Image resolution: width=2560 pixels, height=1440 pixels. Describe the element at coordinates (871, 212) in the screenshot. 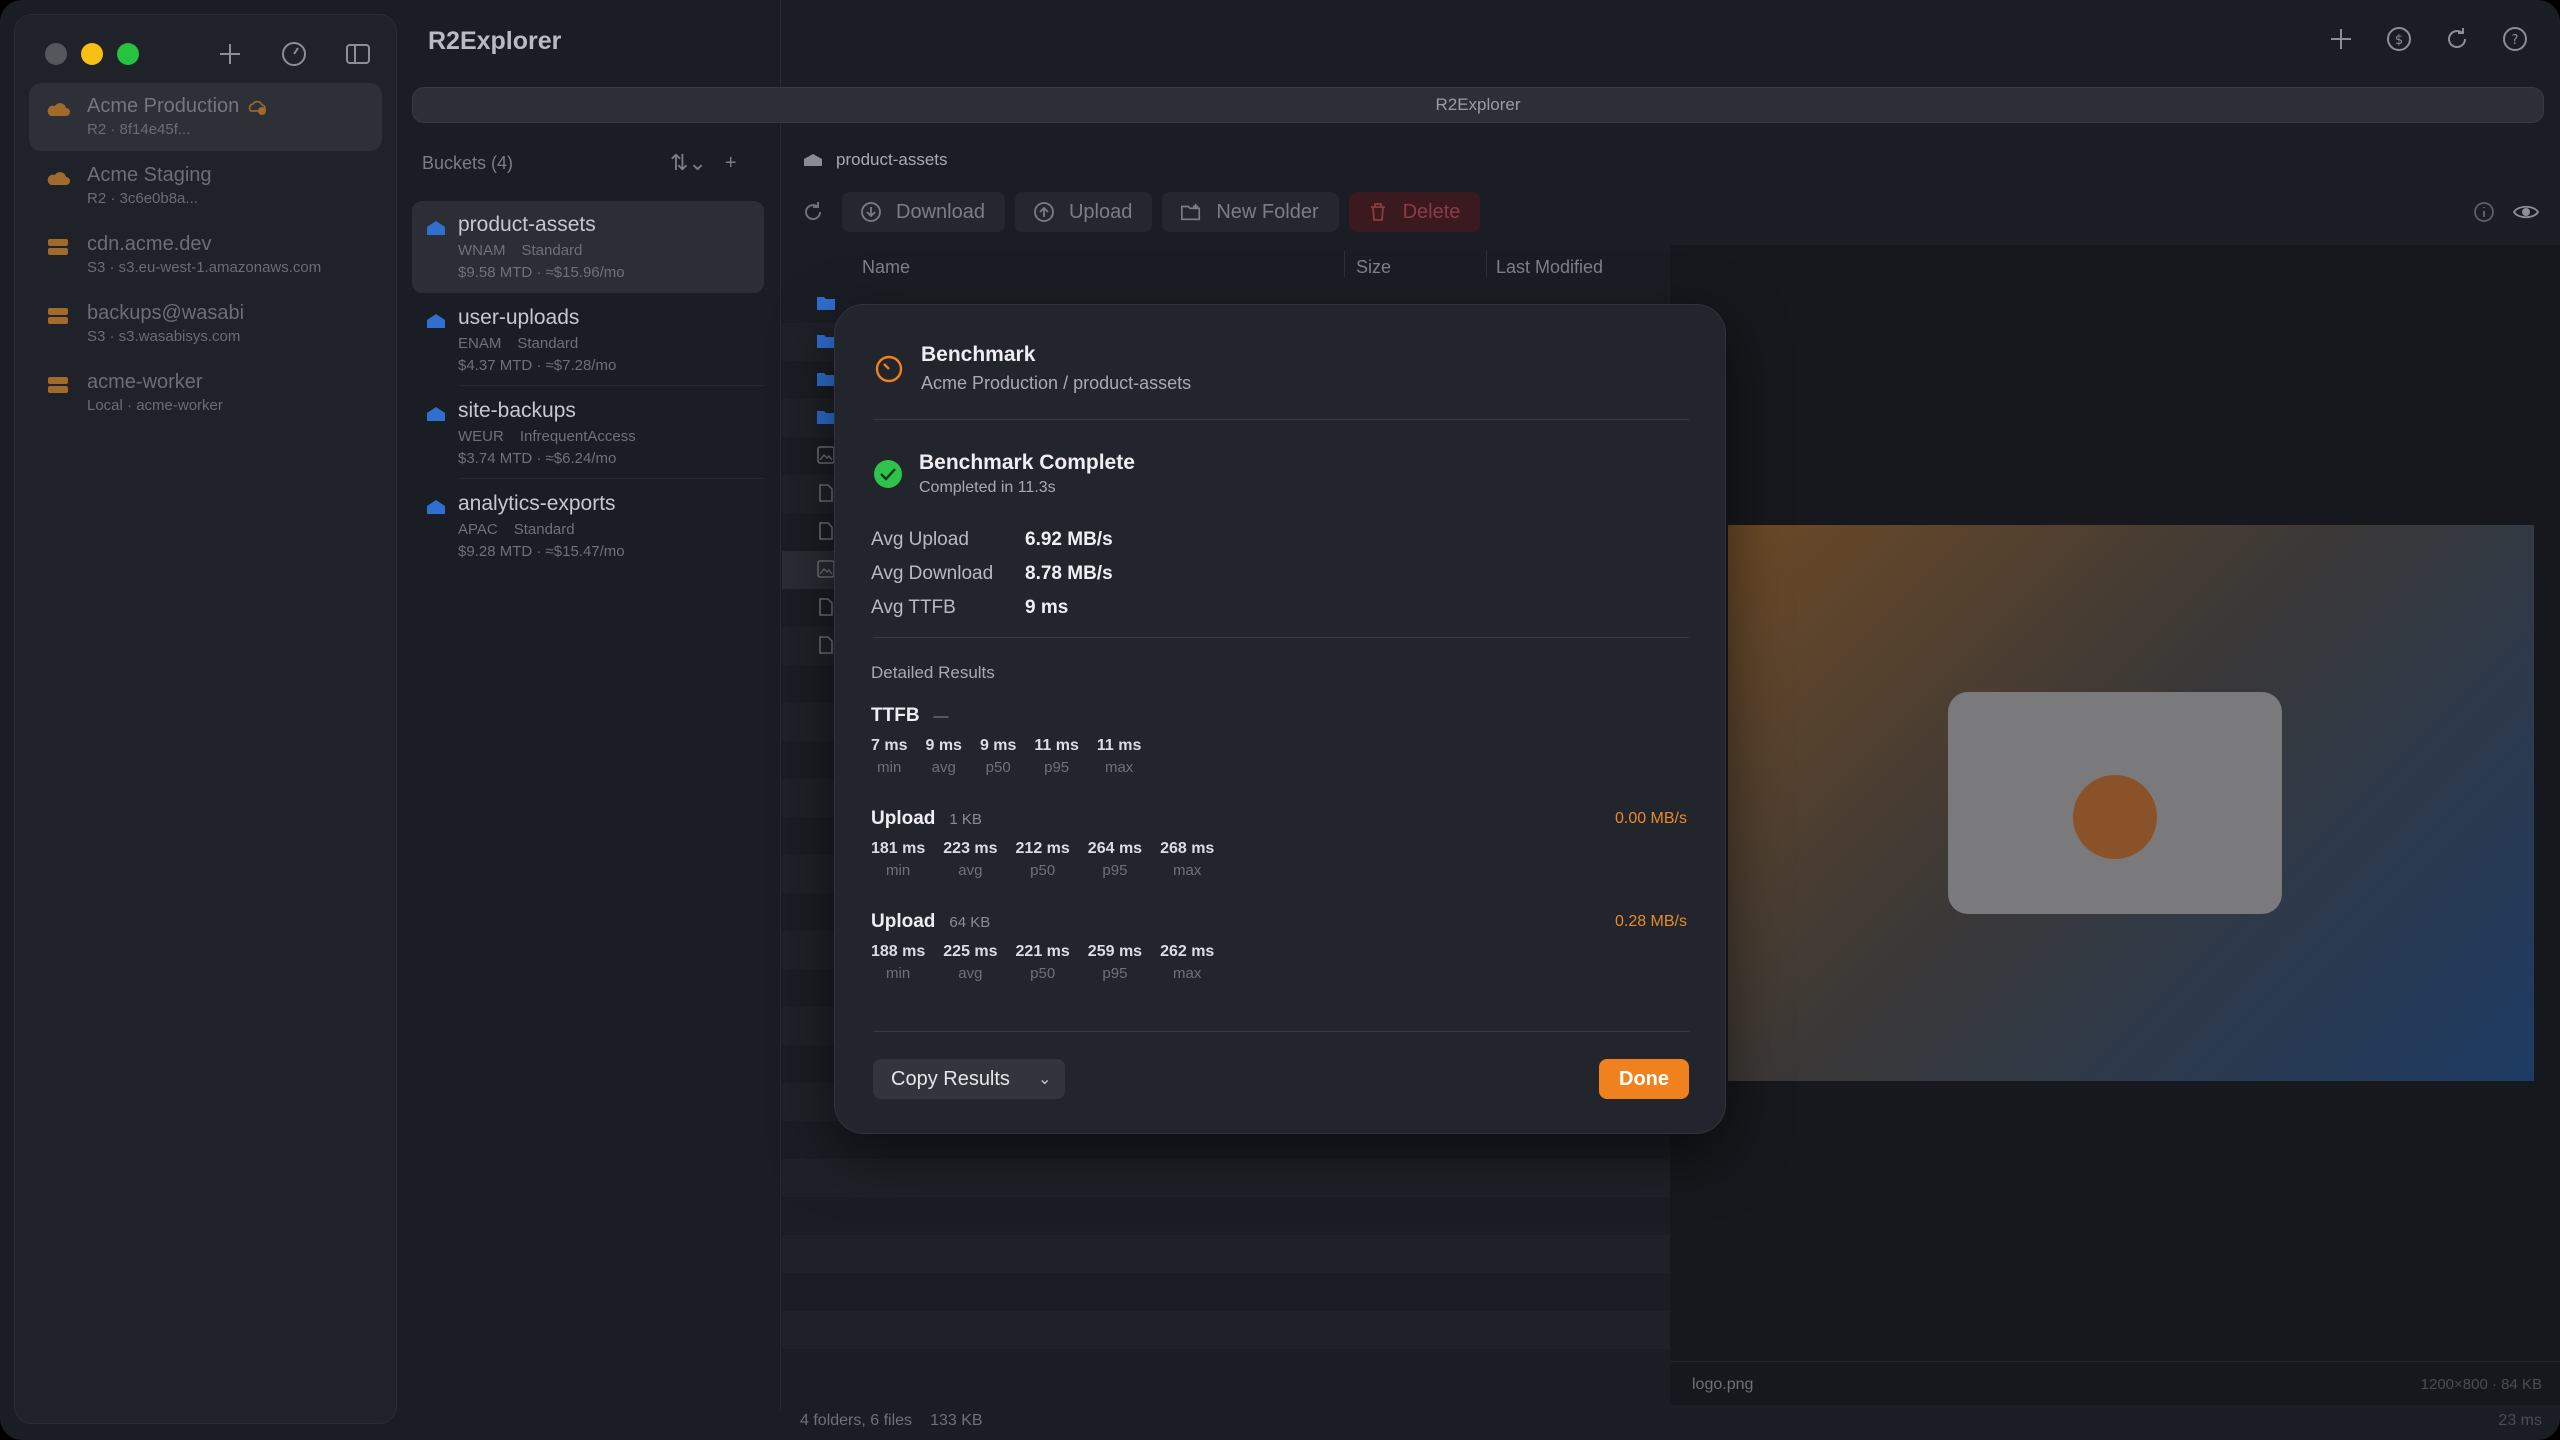

I see `download-icon` at that location.